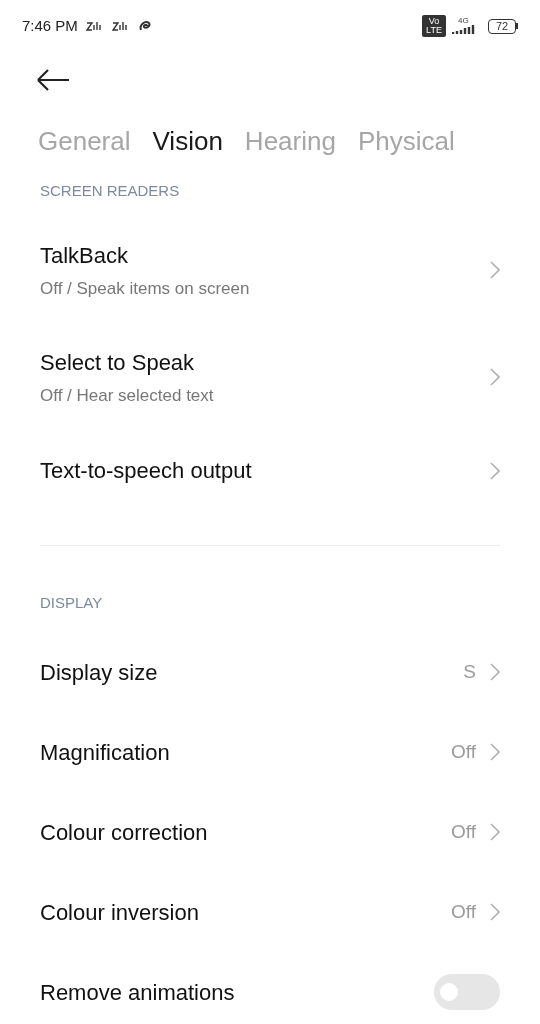  Describe the element at coordinates (463, 21) in the screenshot. I see `network-type: 4G` at that location.